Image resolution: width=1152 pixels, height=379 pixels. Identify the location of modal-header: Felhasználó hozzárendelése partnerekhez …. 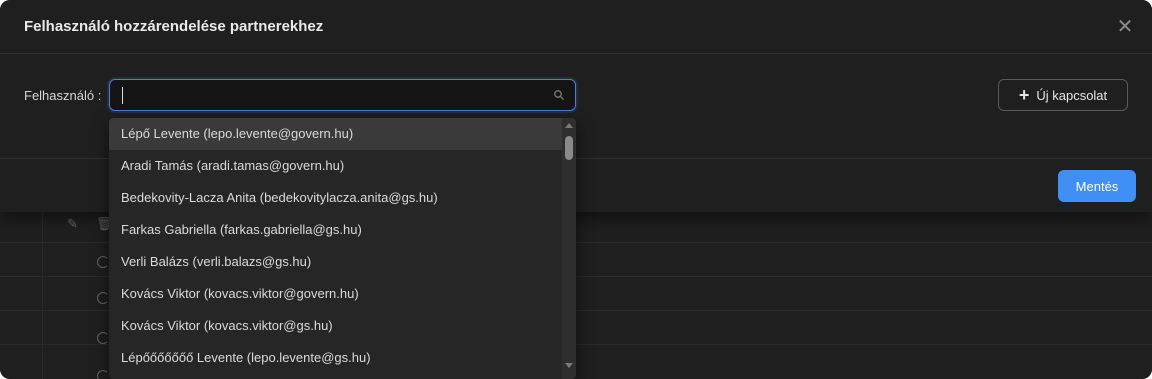
(576, 27).